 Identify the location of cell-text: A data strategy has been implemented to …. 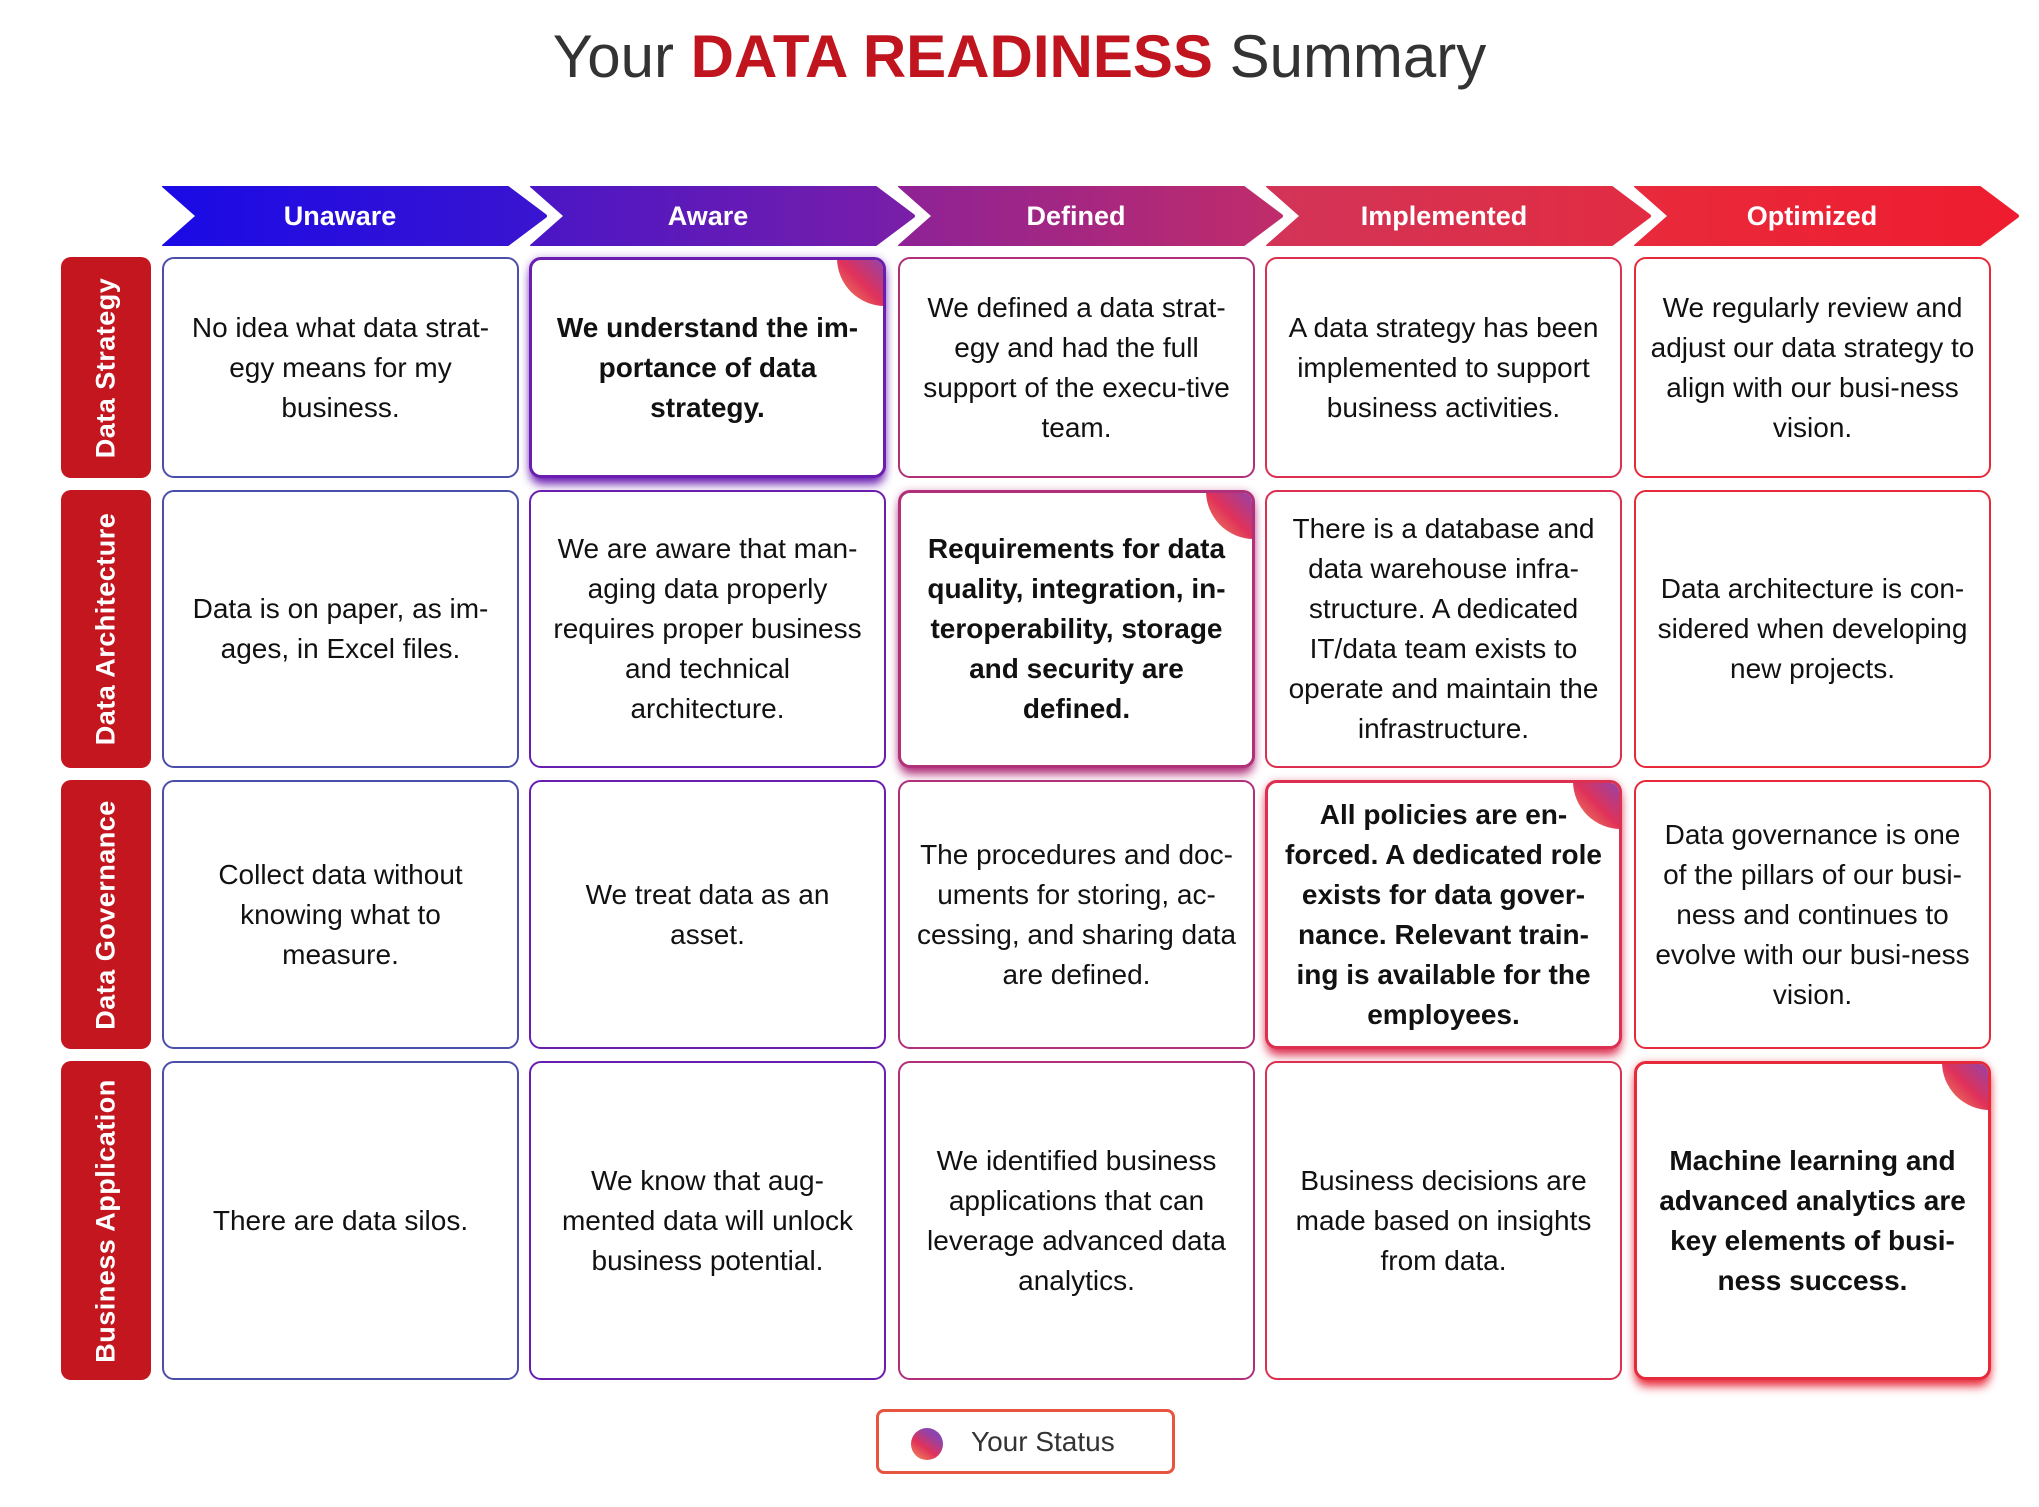
(1443, 367).